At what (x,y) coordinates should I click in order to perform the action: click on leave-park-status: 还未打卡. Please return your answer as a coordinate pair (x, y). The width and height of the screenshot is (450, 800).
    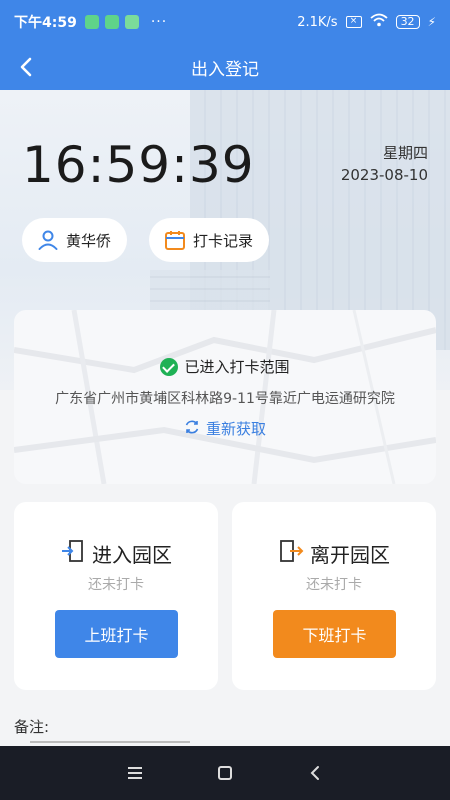
    Looking at the image, I should click on (334, 585).